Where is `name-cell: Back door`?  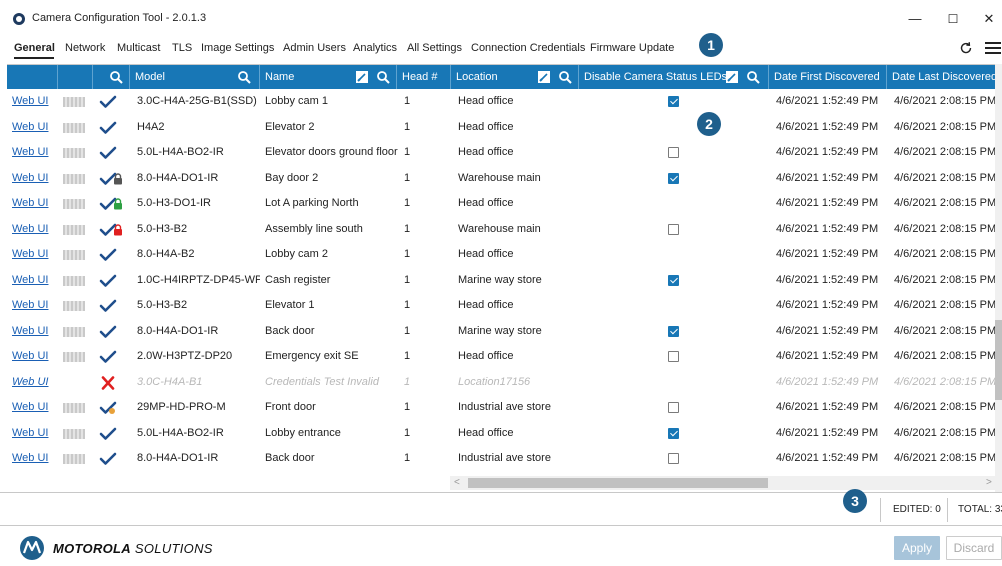
name-cell: Back door is located at coordinates (329, 332).